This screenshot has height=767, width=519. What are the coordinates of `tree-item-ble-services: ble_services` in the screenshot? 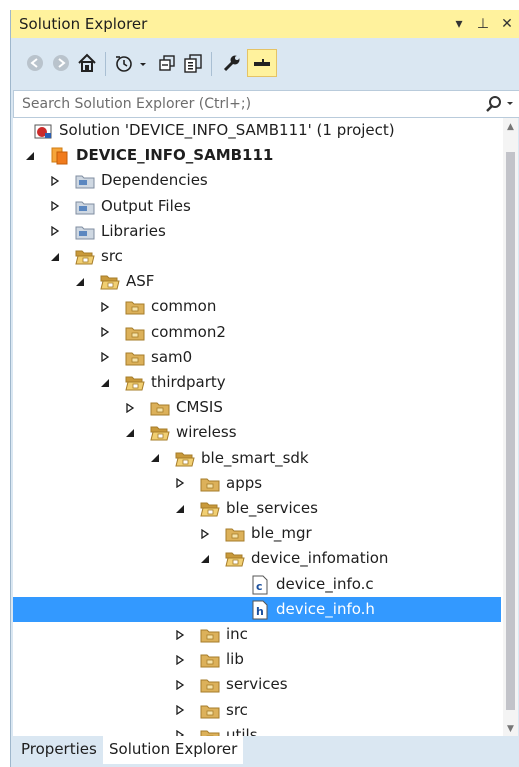 It's located at (257, 508).